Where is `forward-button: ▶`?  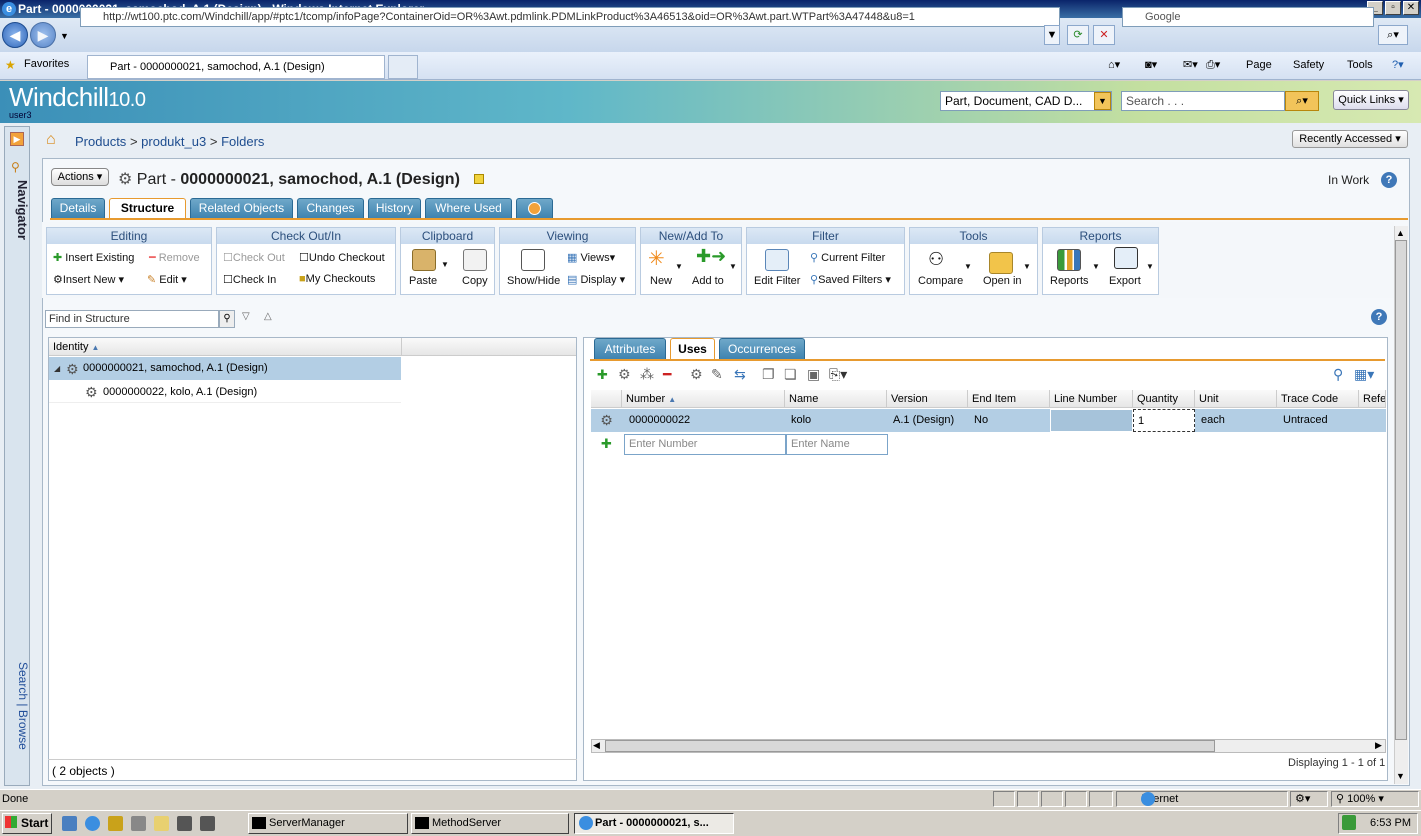 forward-button: ▶ is located at coordinates (43, 35).